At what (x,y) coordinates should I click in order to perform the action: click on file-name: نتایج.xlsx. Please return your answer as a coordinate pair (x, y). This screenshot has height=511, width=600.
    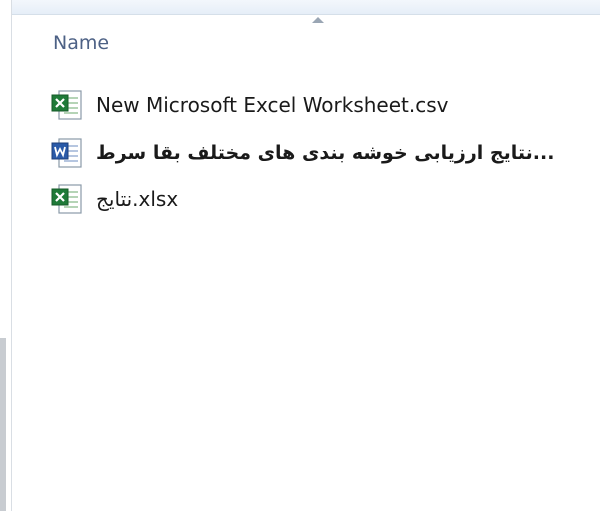
    Looking at the image, I should click on (137, 199).